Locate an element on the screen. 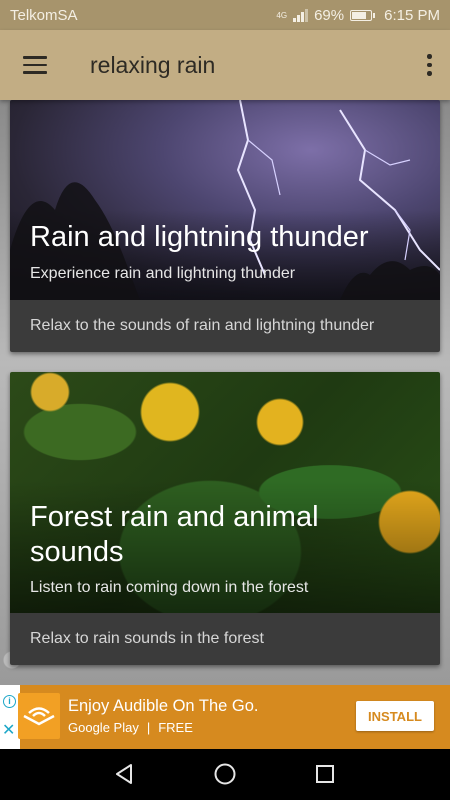 This screenshot has width=450, height=800. system-nav-bar is located at coordinates (225, 774).